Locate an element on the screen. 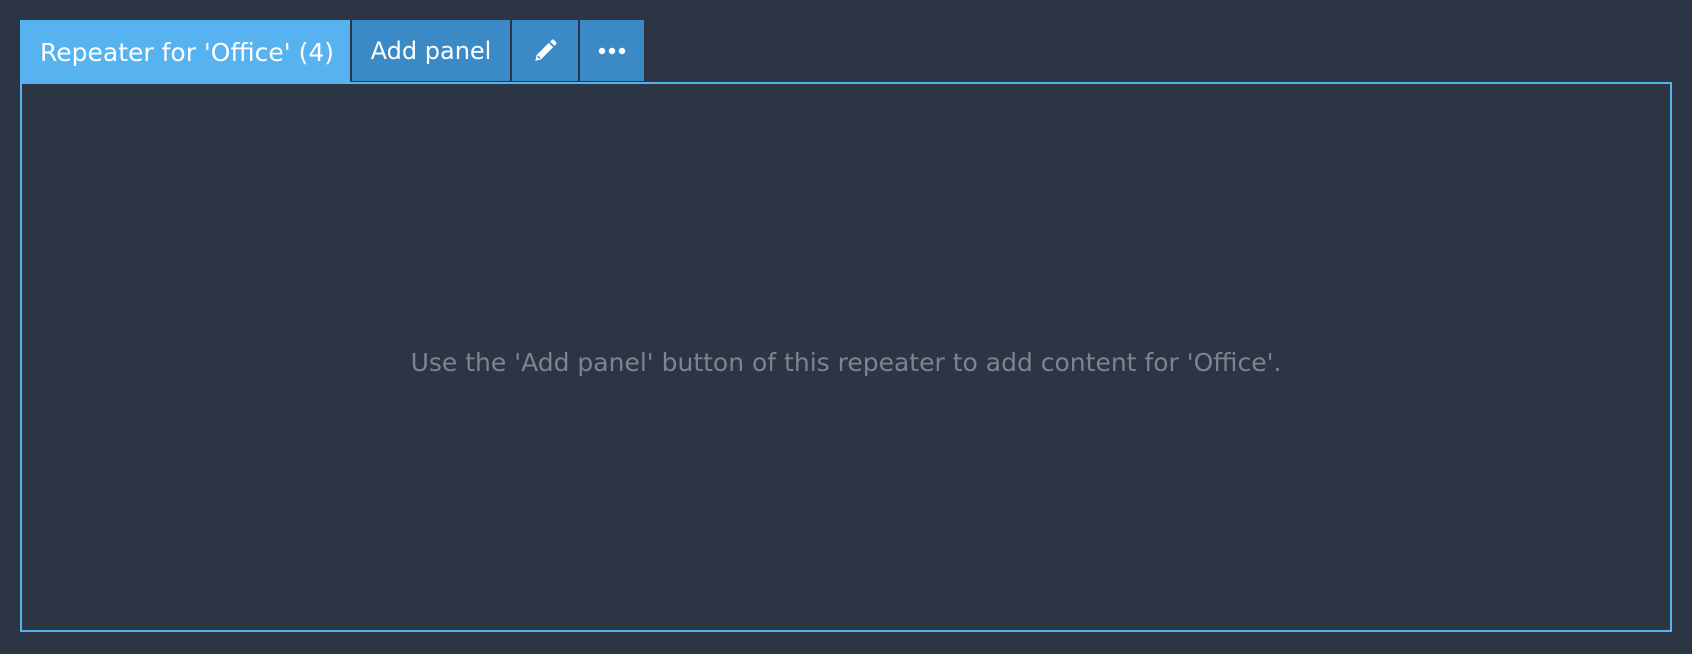 This screenshot has width=1692, height=654. pencil-icon is located at coordinates (545, 51).